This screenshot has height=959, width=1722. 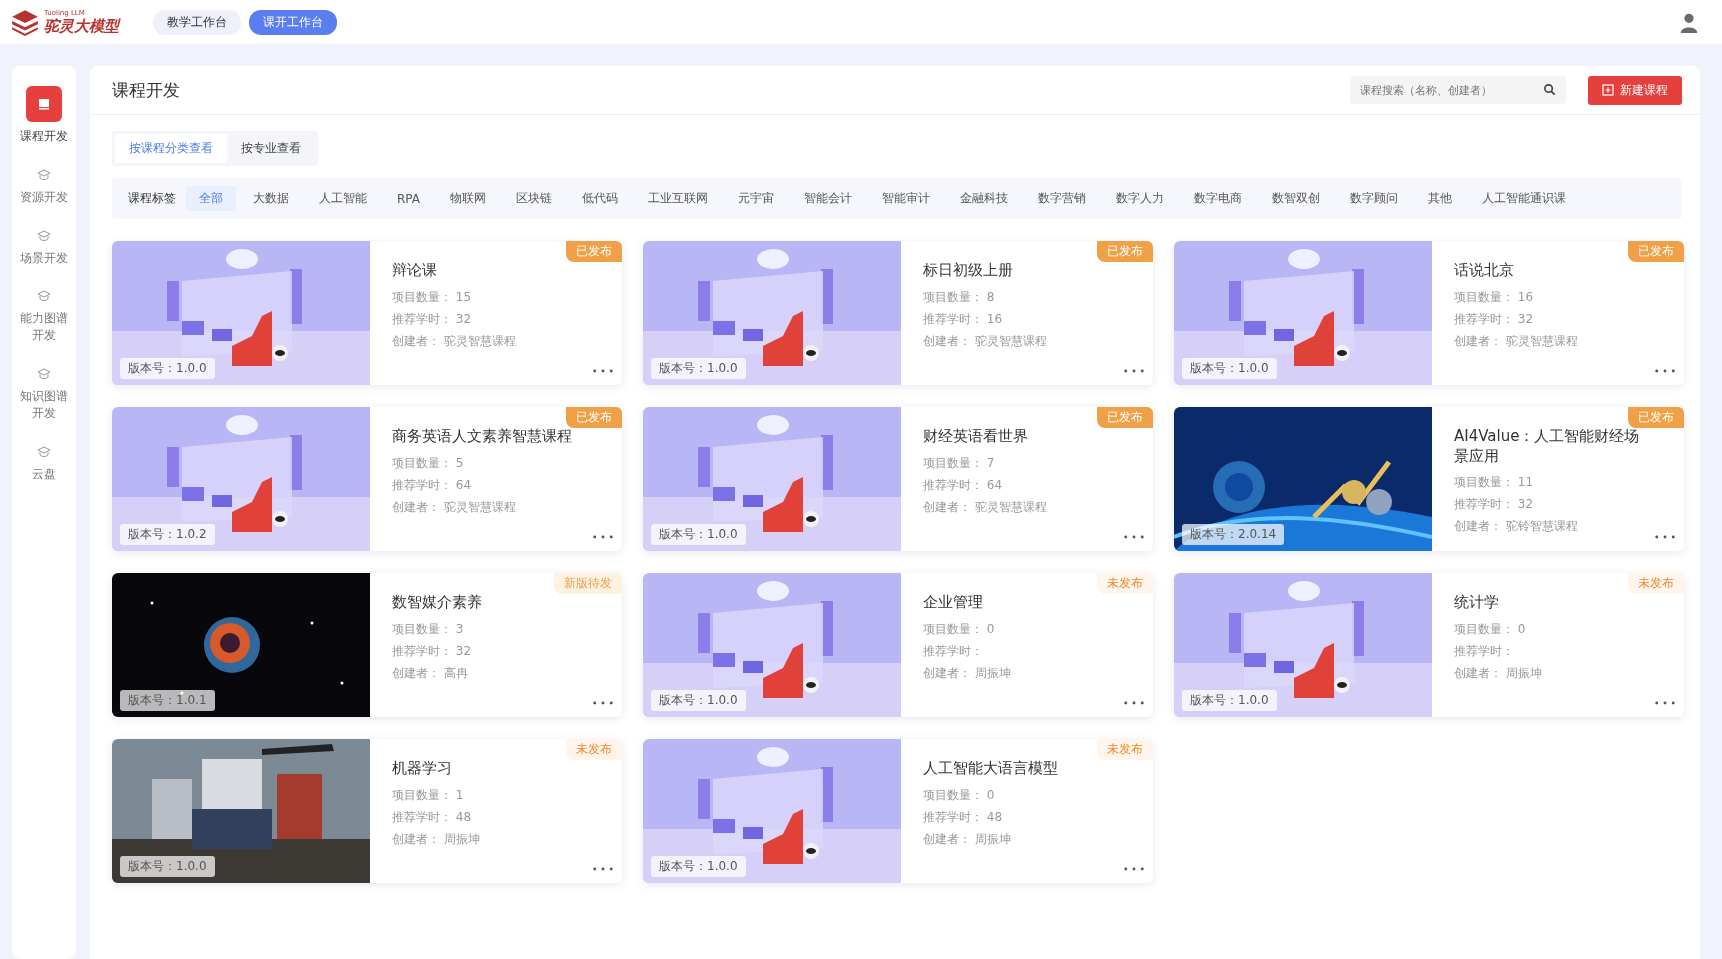 What do you see at coordinates (898, 811) in the screenshot?
I see `course-card: 版本号：1.0.0 未发布 人工智能大语言模型 项目数量： 0 推荐学时： 48 创建者： 周振坤` at bounding box center [898, 811].